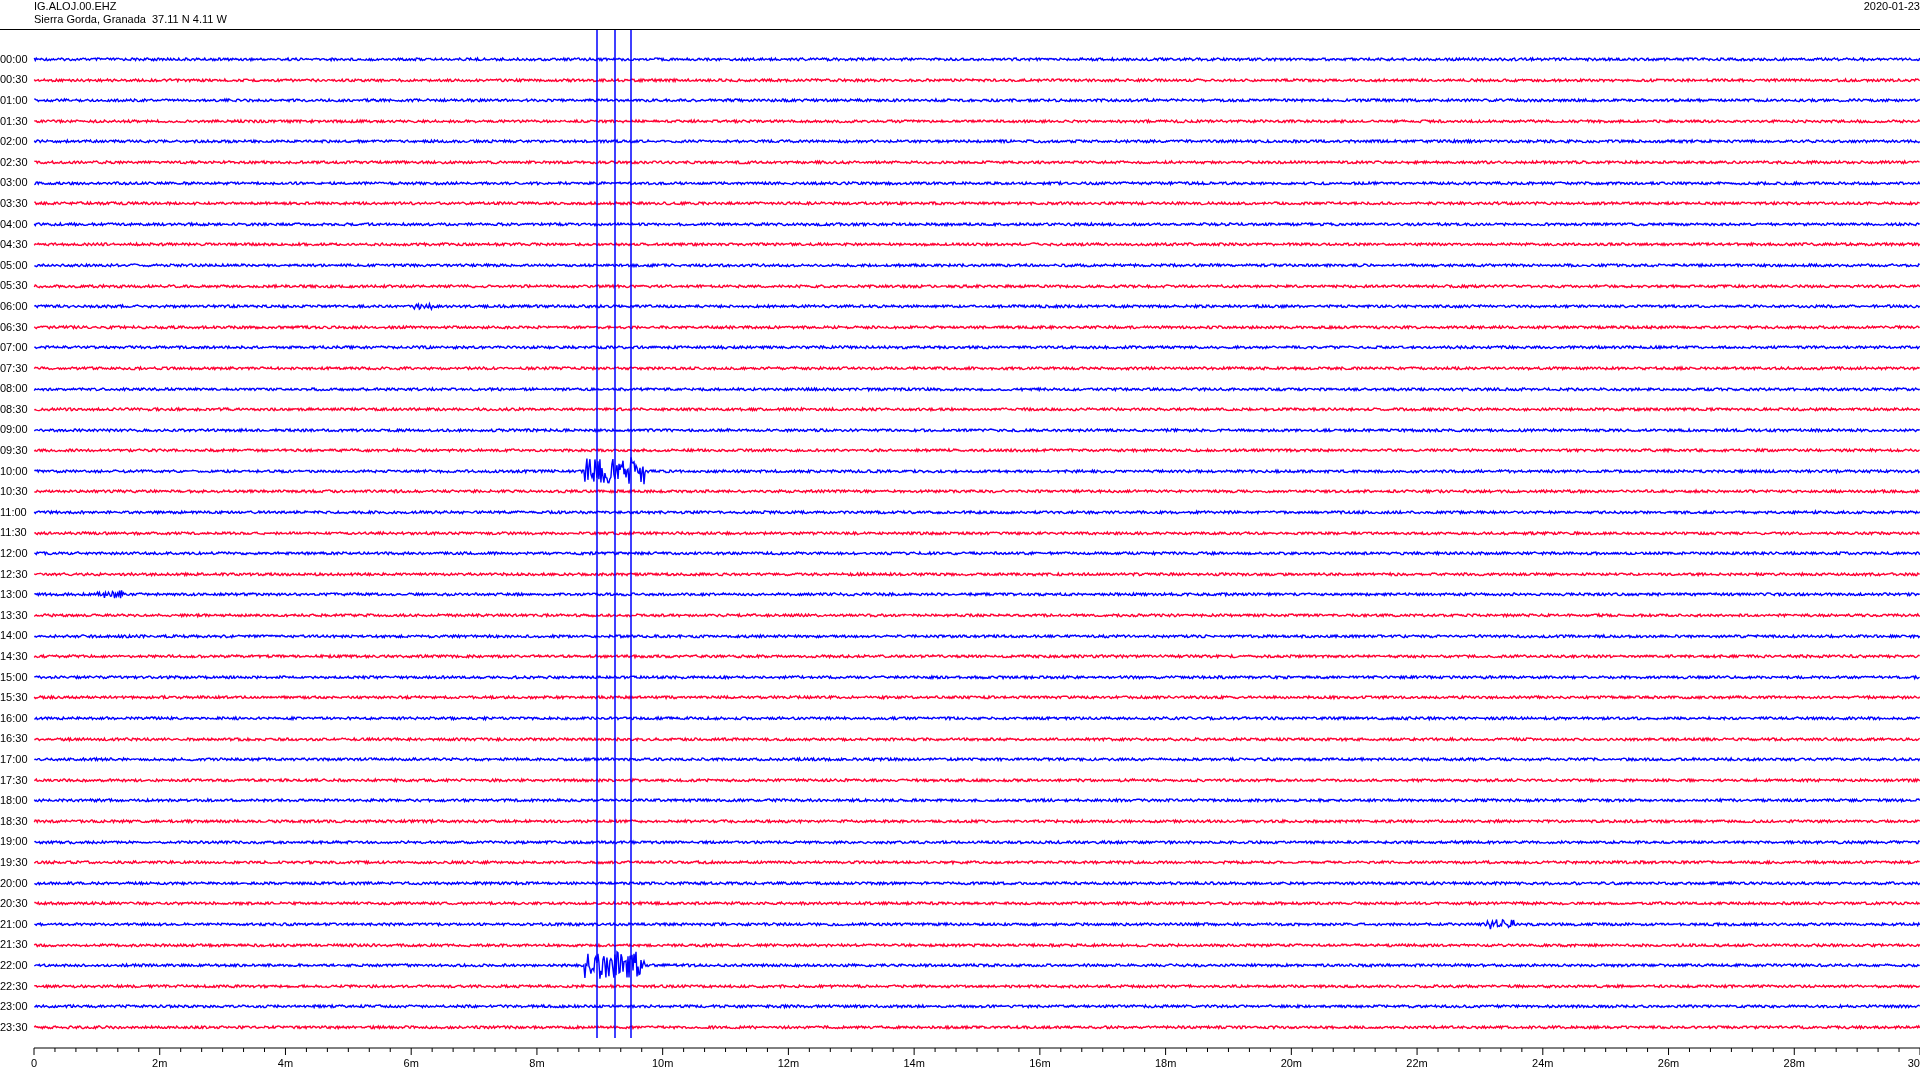 Image resolution: width=1920 pixels, height=1080 pixels. I want to click on time-label: 02:00, so click(14, 142).